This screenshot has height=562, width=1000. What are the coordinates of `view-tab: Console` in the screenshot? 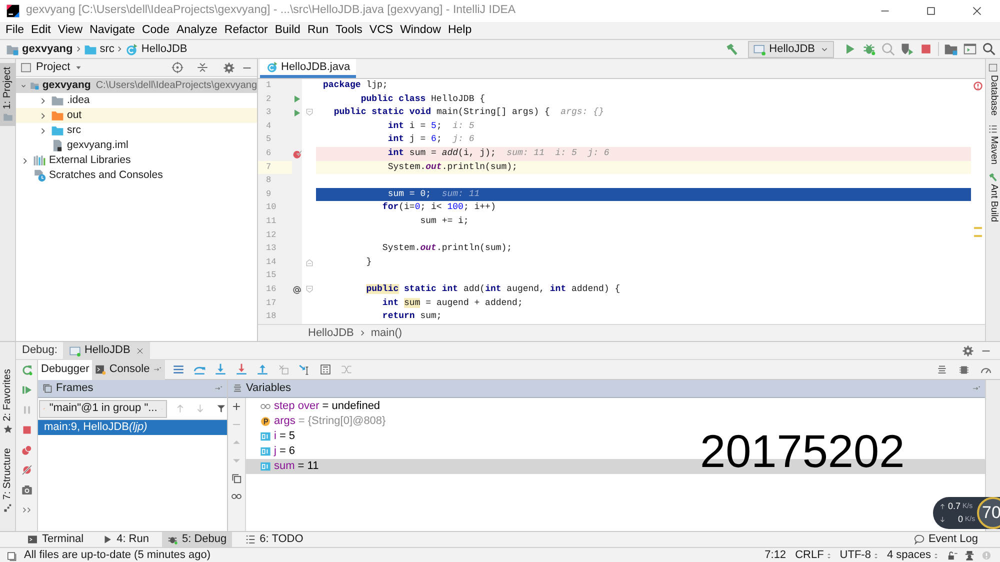 It's located at (128, 370).